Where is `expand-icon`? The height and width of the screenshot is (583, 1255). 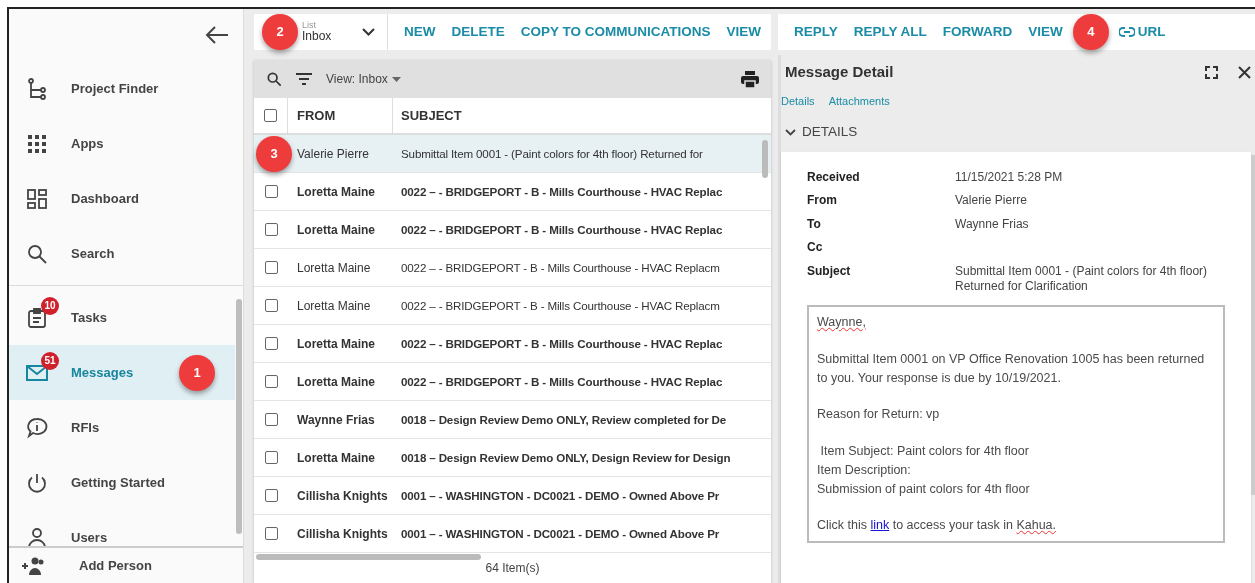 expand-icon is located at coordinates (1211, 72).